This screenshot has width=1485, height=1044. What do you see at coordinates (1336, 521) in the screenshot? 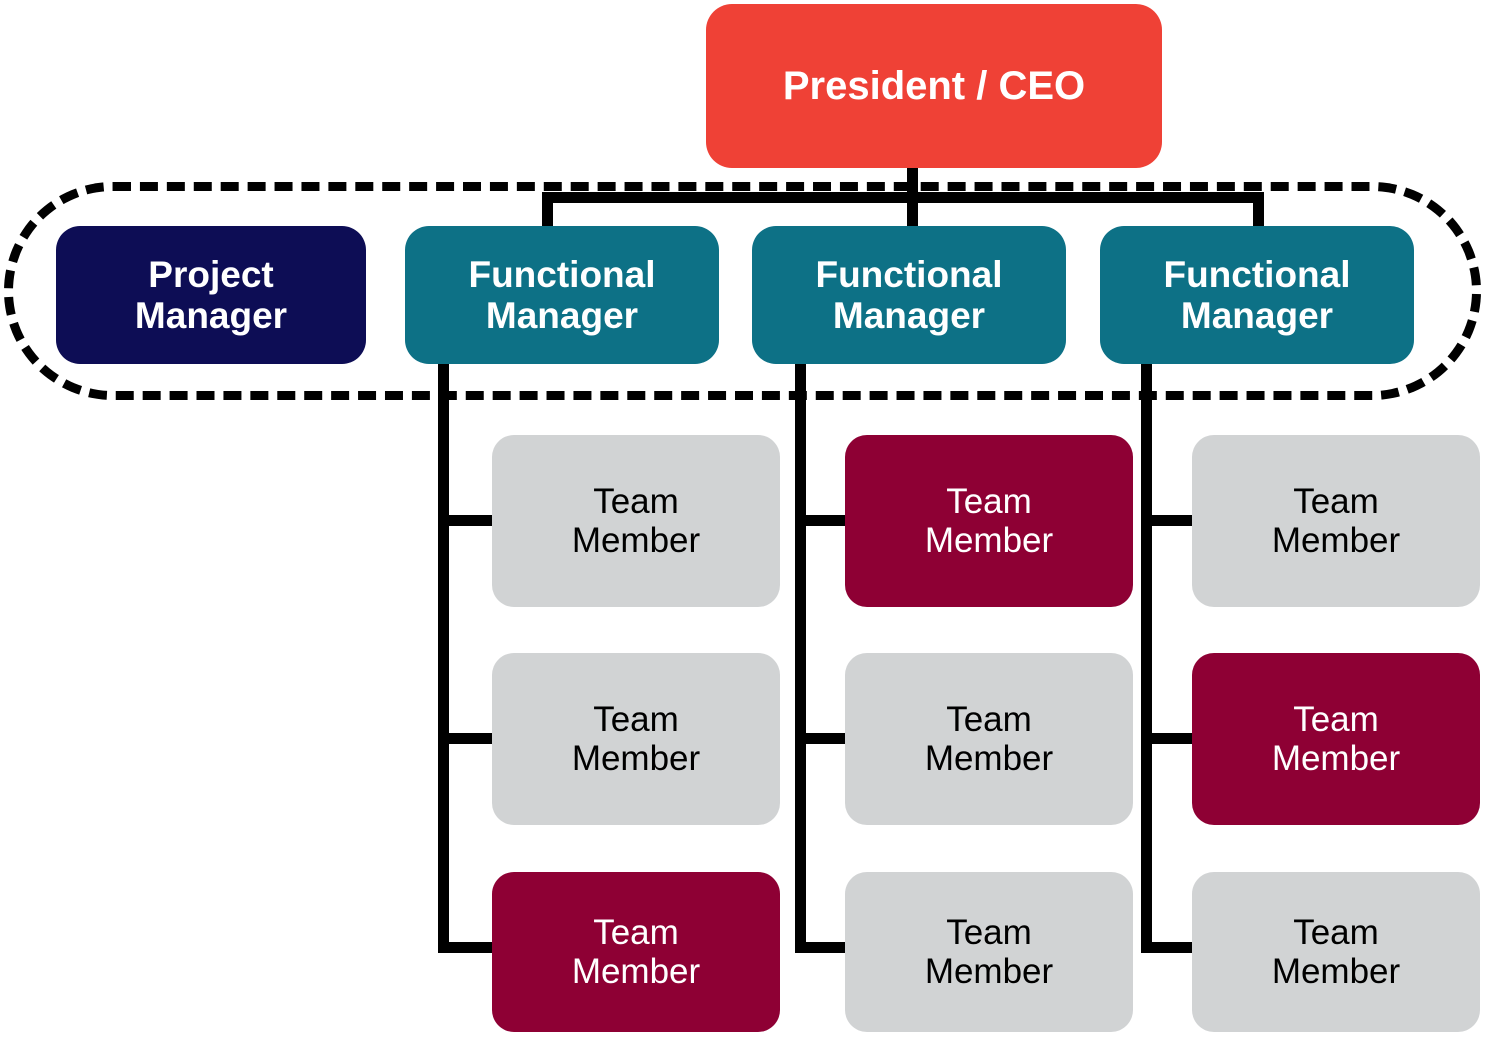
I see `node-team-member-c3-r1: Team Member` at bounding box center [1336, 521].